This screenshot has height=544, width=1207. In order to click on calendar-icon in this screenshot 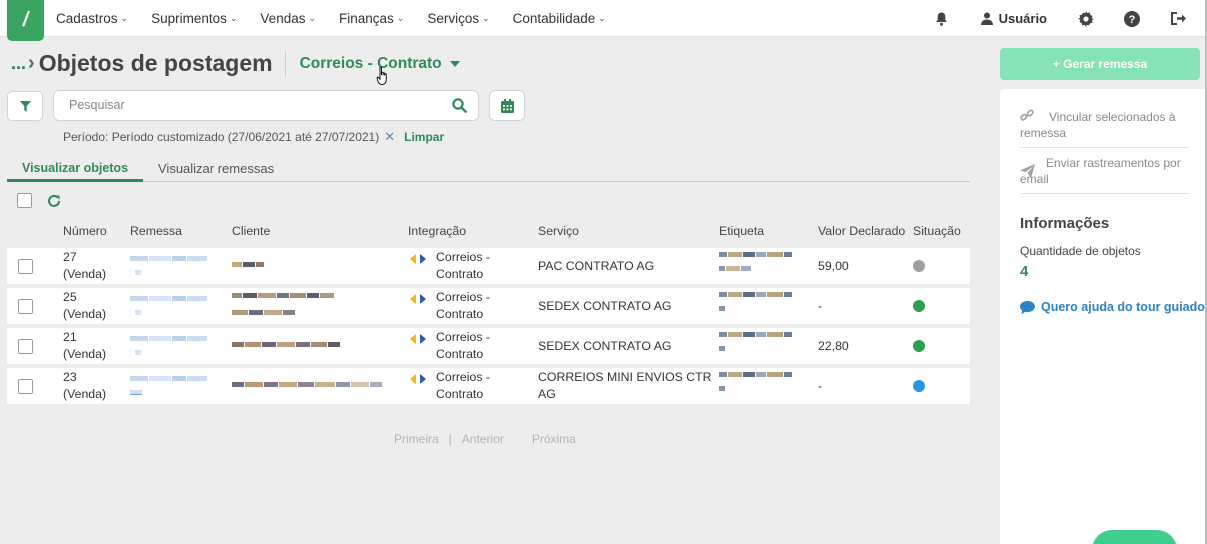, I will do `click(507, 105)`.